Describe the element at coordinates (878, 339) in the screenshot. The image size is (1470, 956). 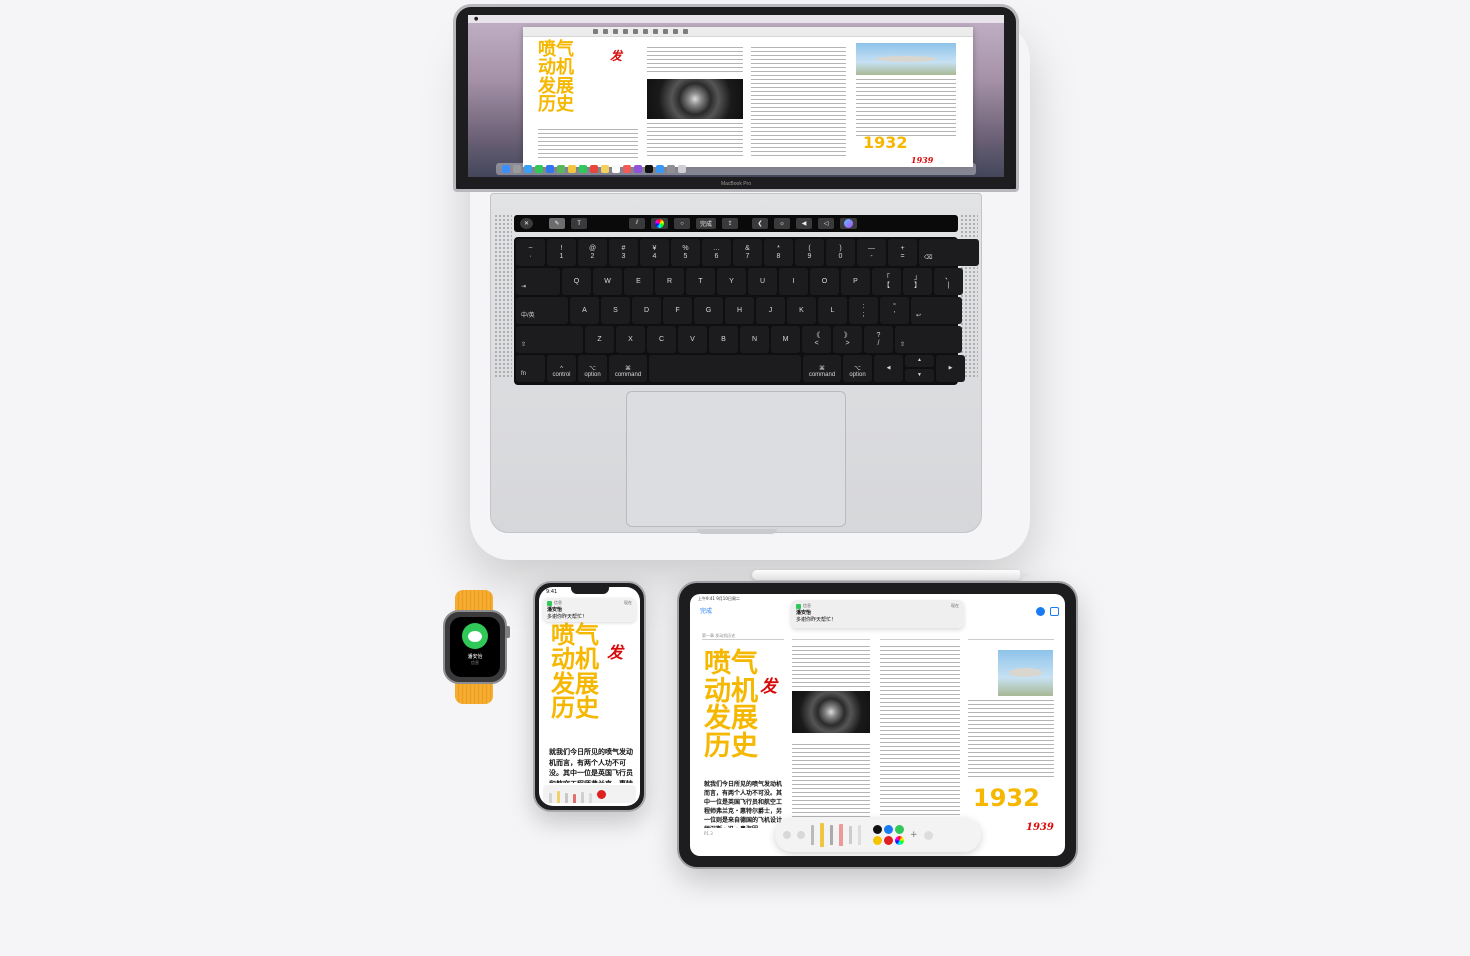
I see `punct-key-r4-2: ? /` at that location.